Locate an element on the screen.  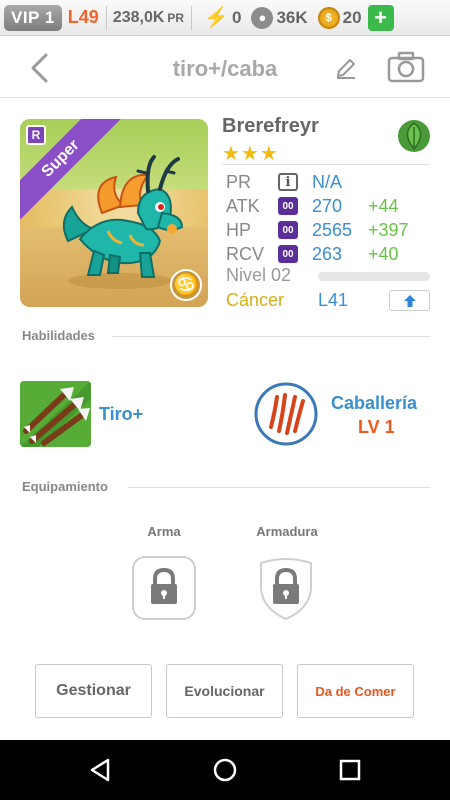
status-bar: VIP 1 L49 238,0K PR ⚡ 0 ● 36K $ 20 + is located at coordinates (225, 18).